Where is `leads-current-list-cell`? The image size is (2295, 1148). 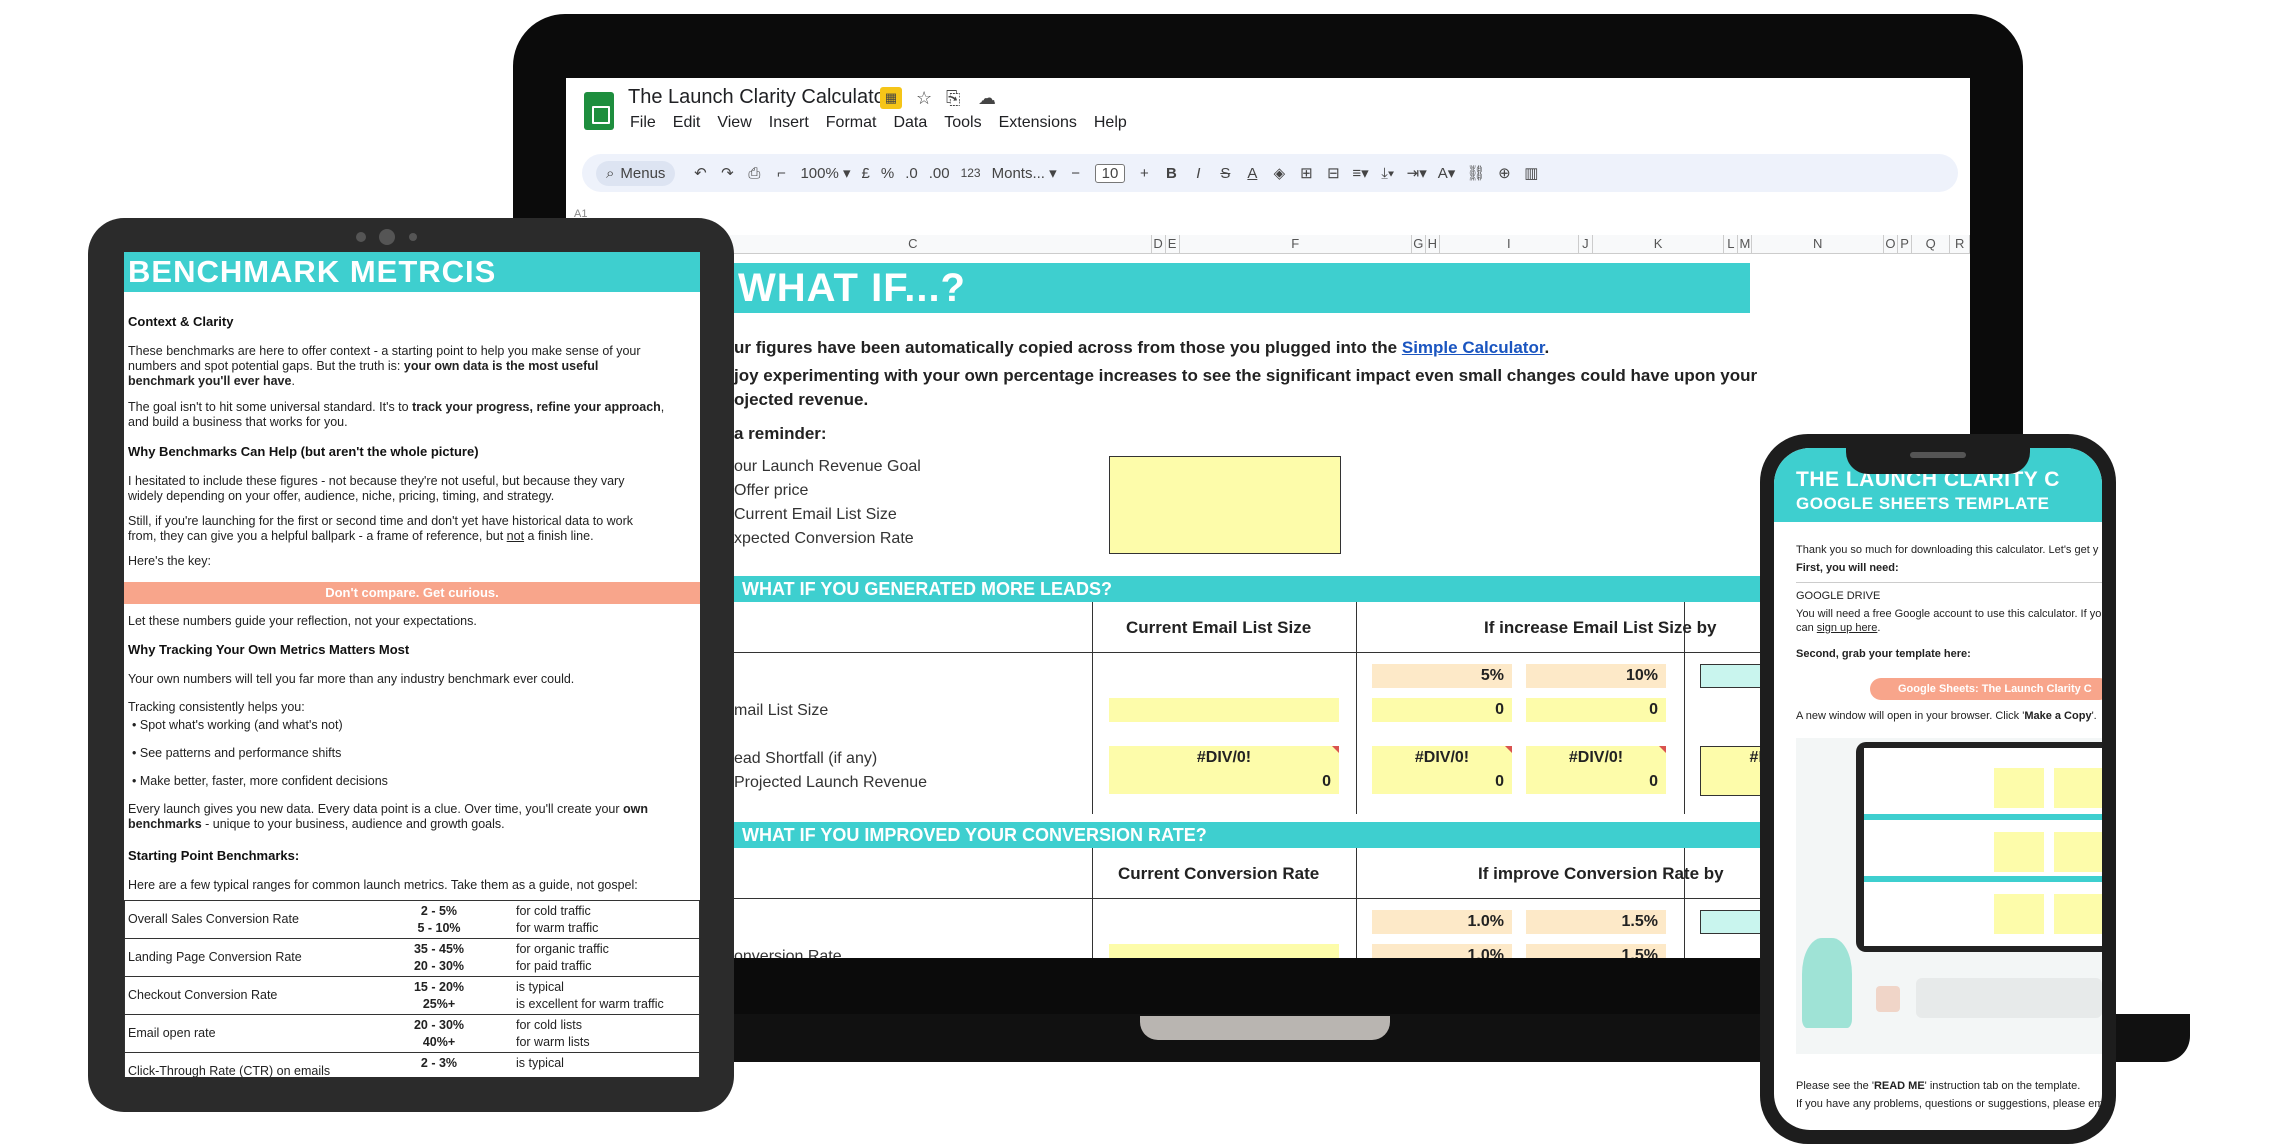 leads-current-list-cell is located at coordinates (1224, 710).